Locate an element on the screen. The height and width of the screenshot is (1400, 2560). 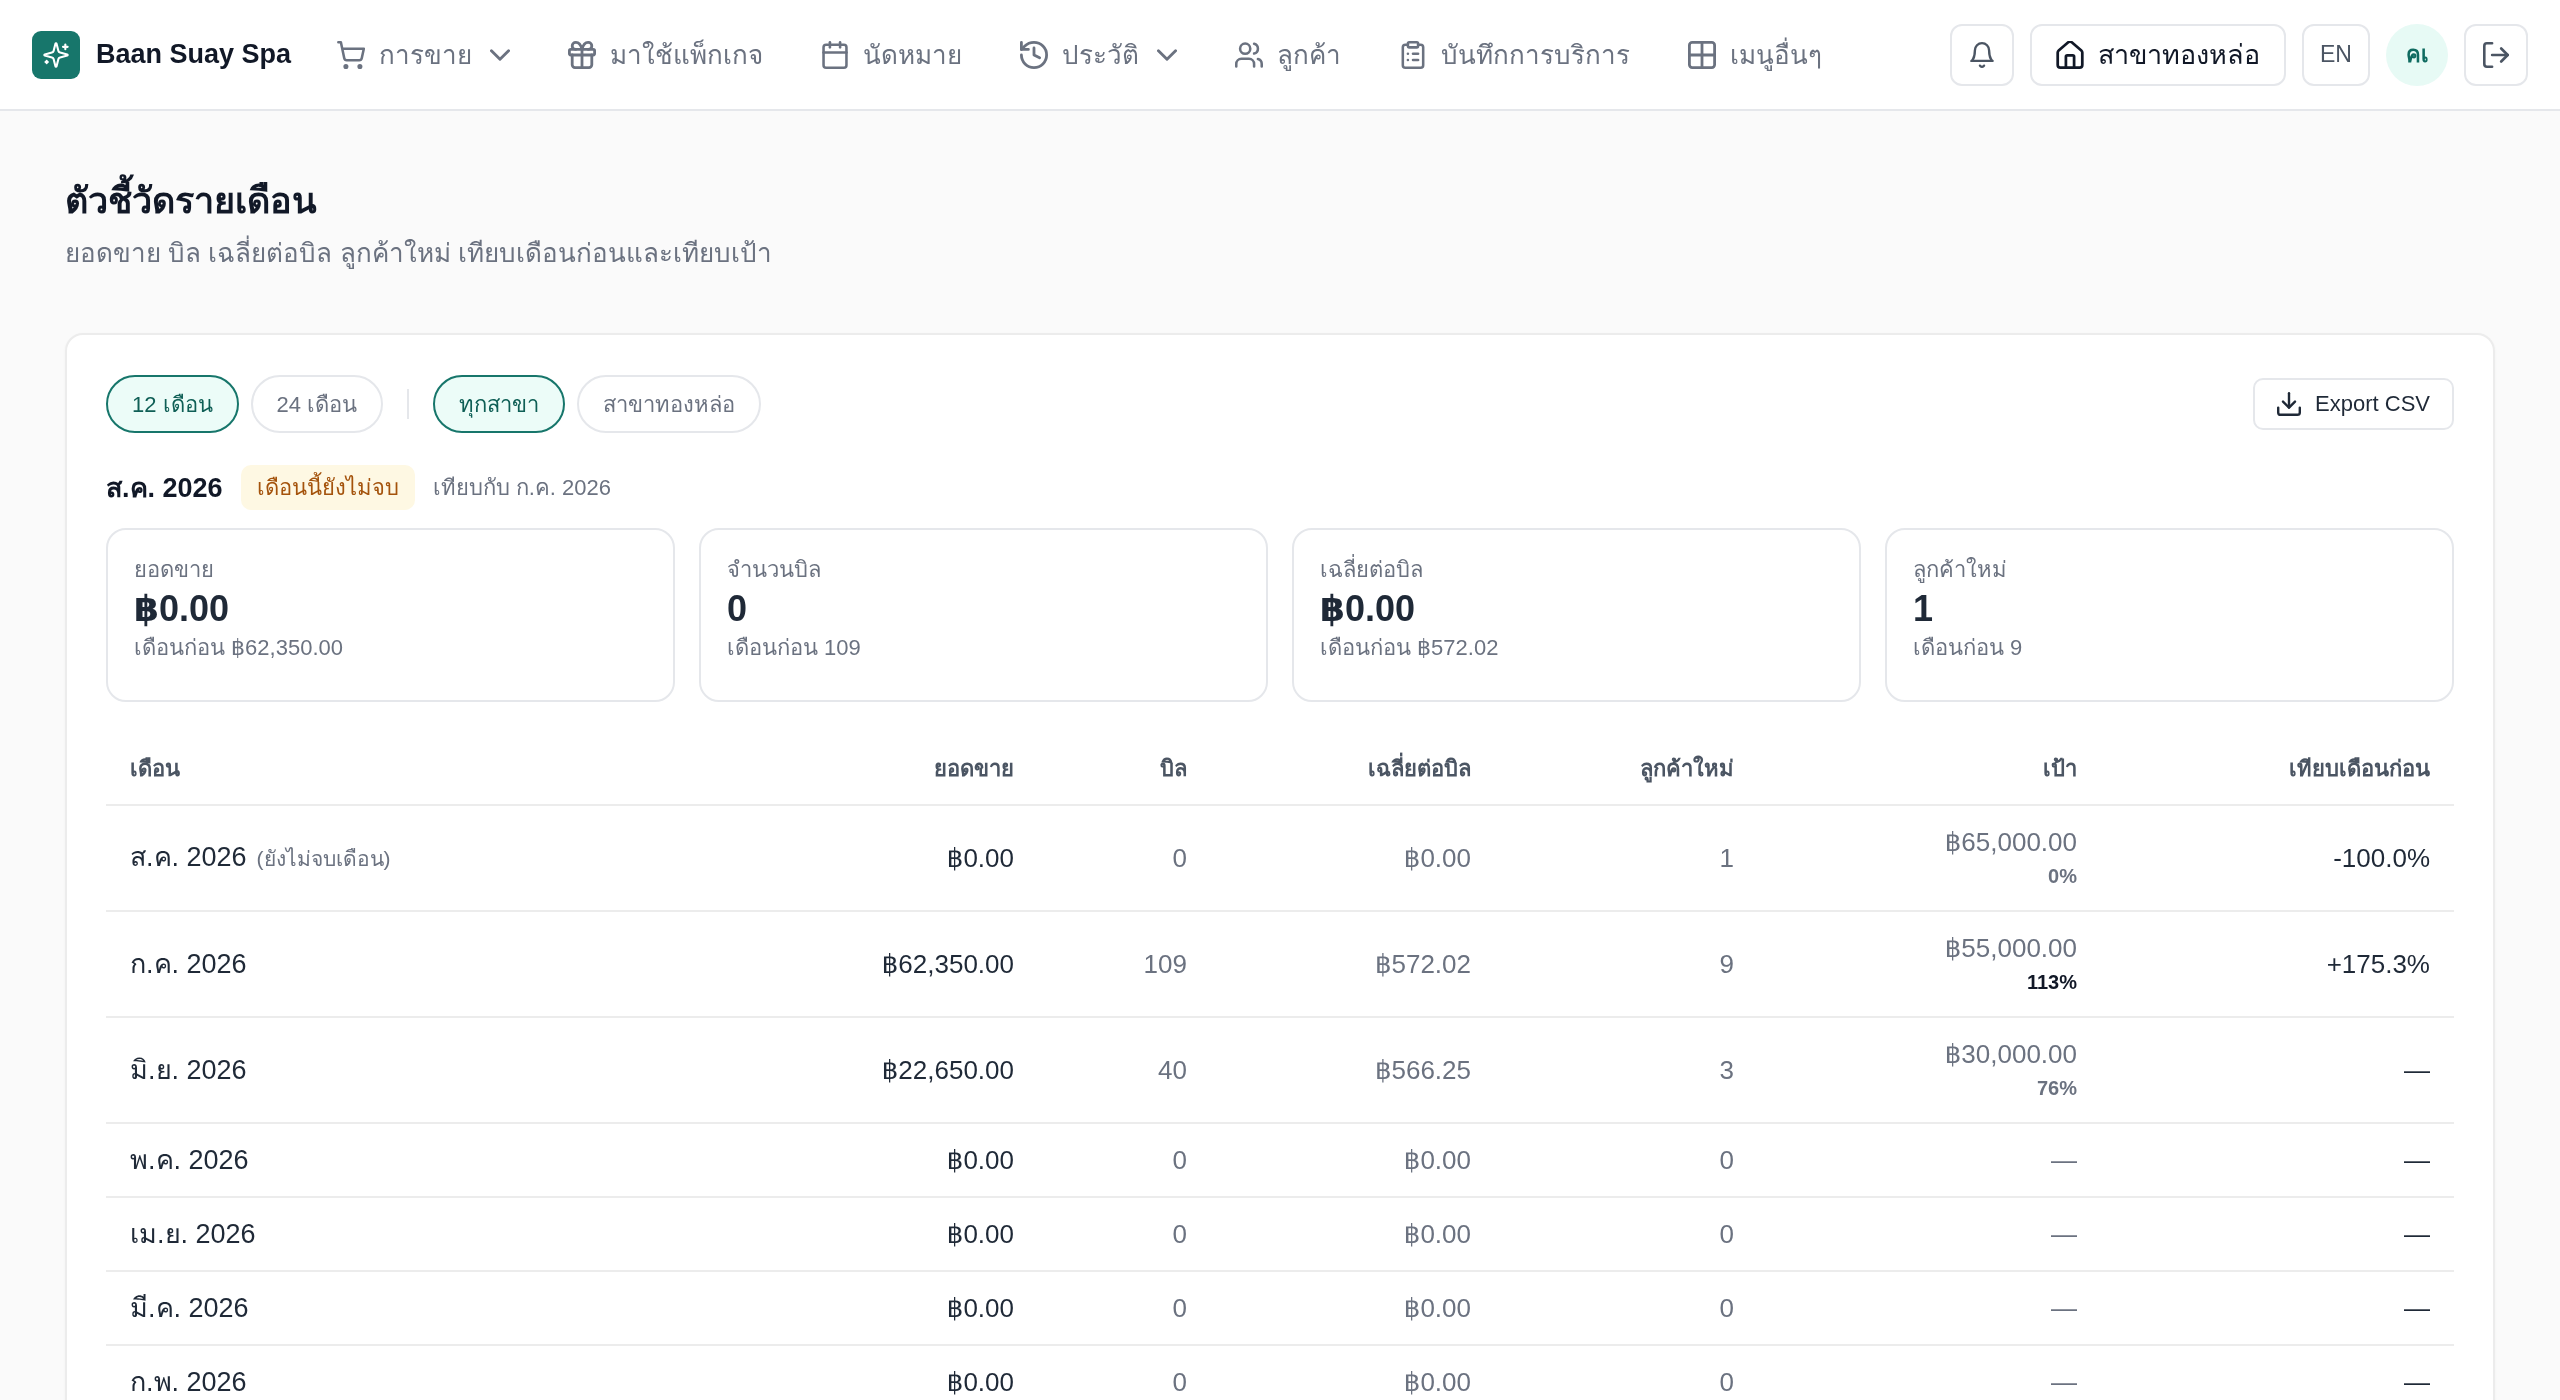
grid-icon is located at coordinates (1702, 54).